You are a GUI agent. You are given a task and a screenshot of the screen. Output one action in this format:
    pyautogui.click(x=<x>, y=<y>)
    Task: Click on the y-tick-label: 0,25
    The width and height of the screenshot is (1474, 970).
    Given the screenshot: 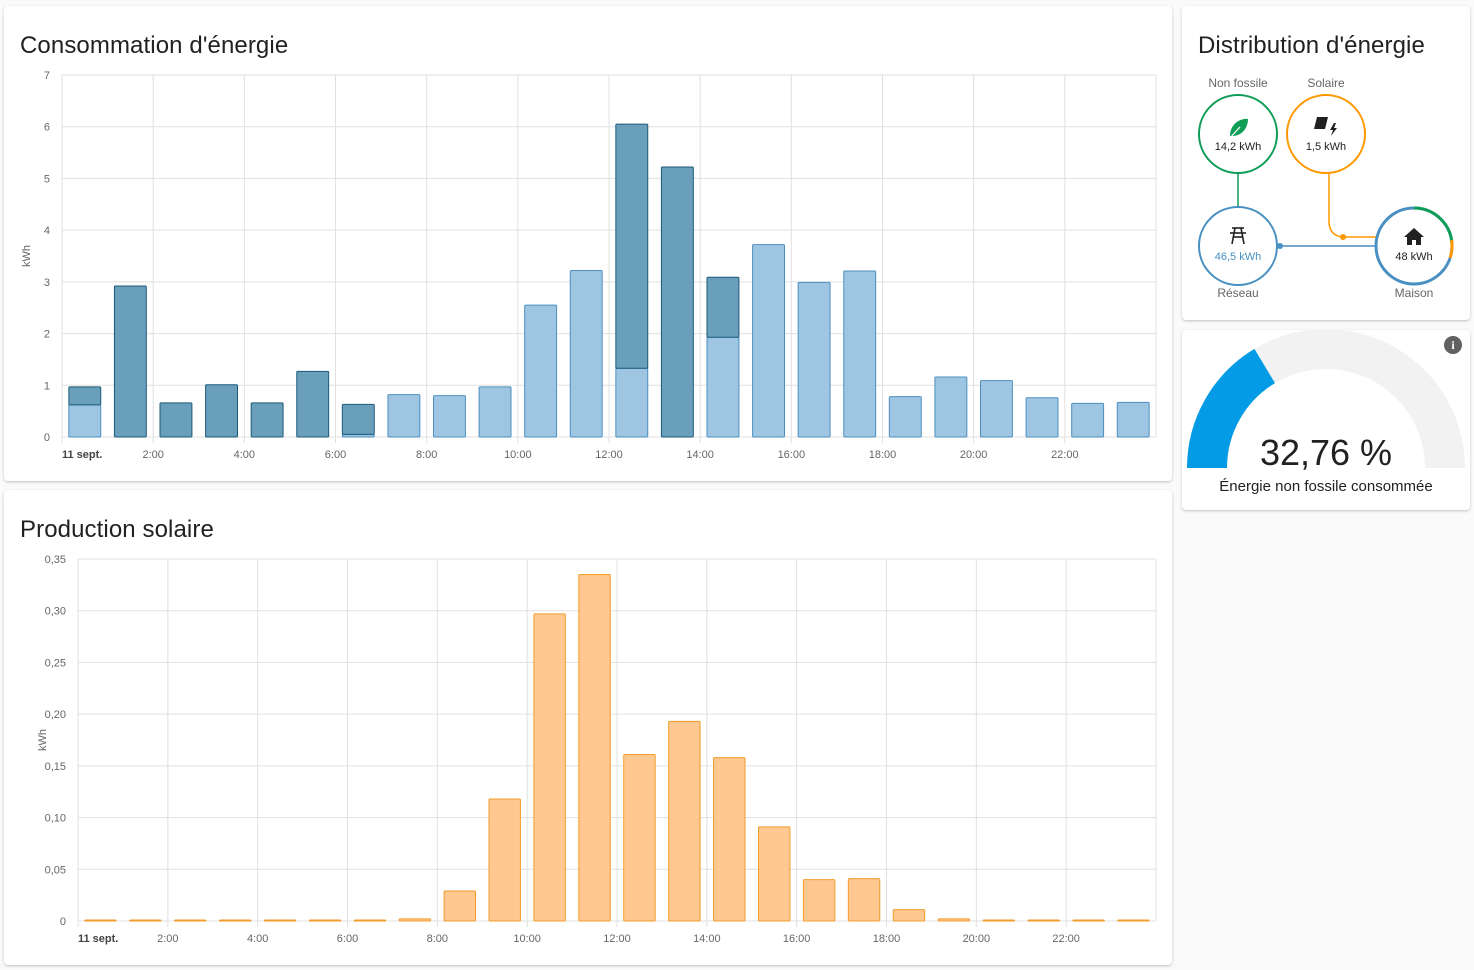 What is the action you would take?
    pyautogui.click(x=55, y=663)
    